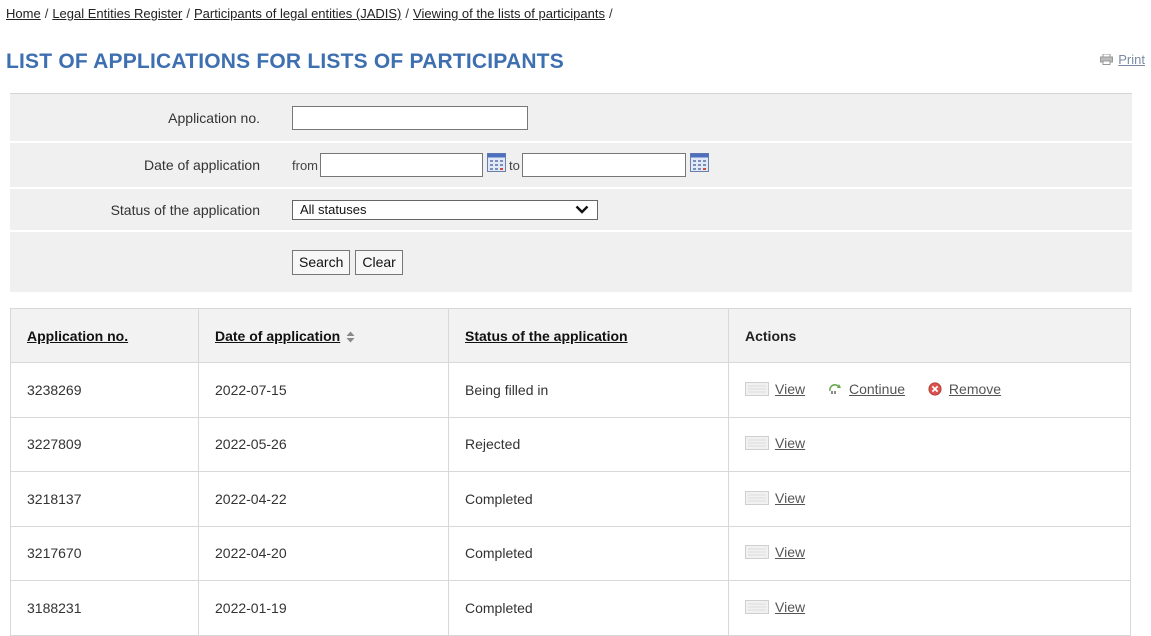 This screenshot has height=636, width=1151. I want to click on cell-application-no: 3217670, so click(104, 553).